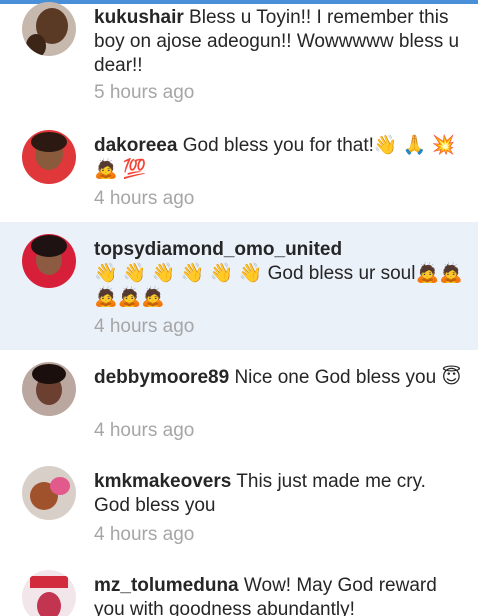 Image resolution: width=478 pixels, height=616 pixels. I want to click on comment-body: 👋 👋 👋 👋 👋 👋 God bless ur soul🙇🙇🙇🙇🙇, so click(278, 285).